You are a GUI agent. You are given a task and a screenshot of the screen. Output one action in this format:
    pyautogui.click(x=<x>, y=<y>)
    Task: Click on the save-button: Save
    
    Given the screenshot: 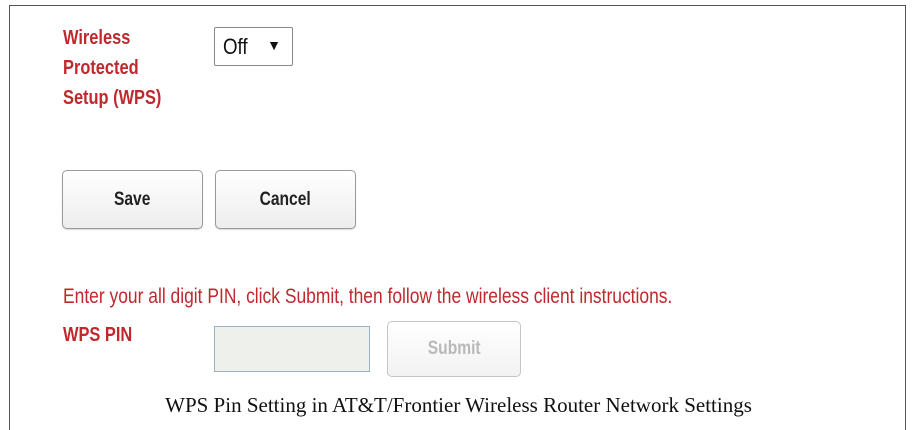 What is the action you would take?
    pyautogui.click(x=132, y=199)
    